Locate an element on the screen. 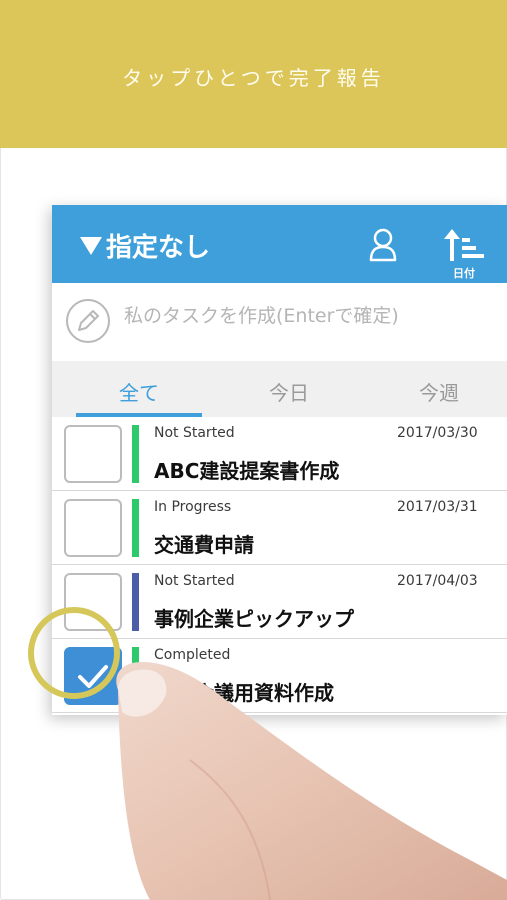 The width and height of the screenshot is (507, 900). task-date: 2017/04/03 is located at coordinates (437, 581).